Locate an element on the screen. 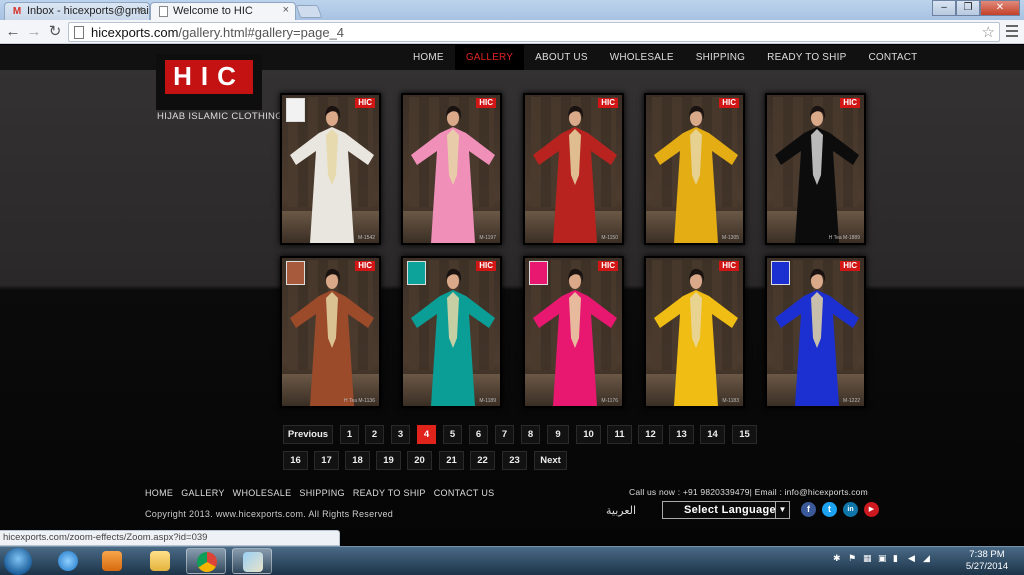 This screenshot has height=575, width=1024. previous-page-button: Previous is located at coordinates (308, 434).